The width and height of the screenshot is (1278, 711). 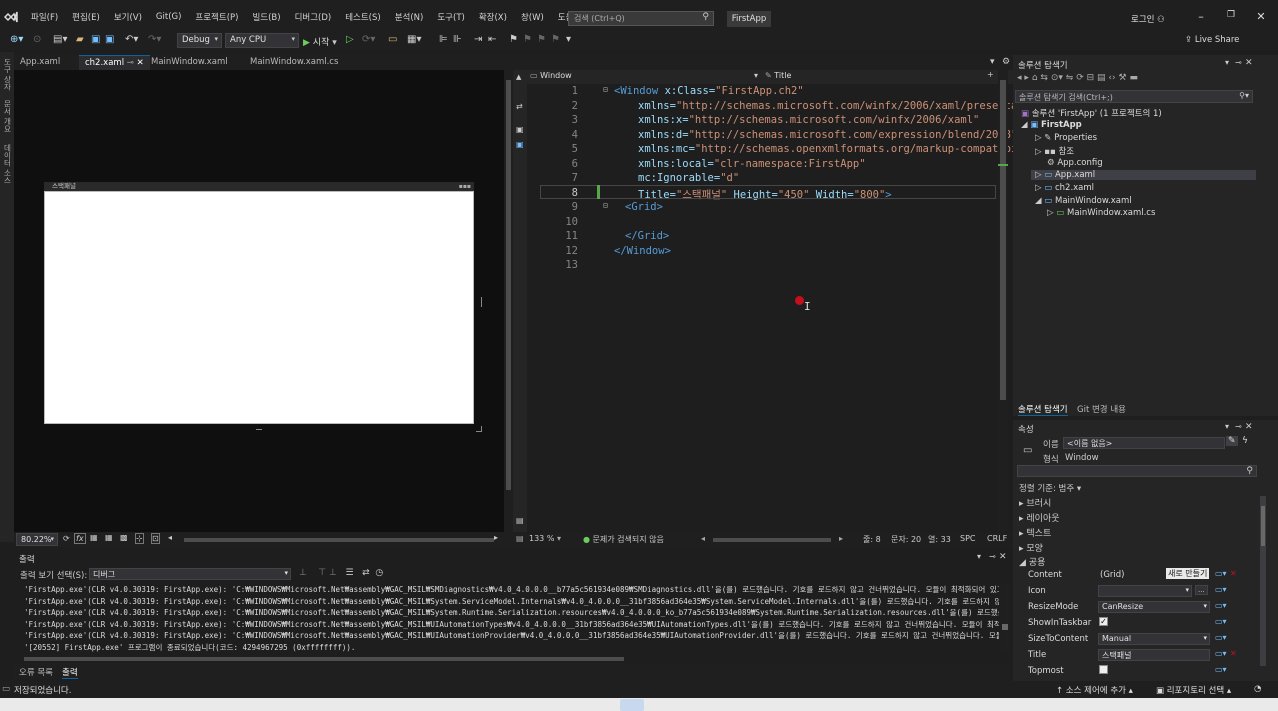 I want to click on category-appearance: ▸ 모양, so click(x=1031, y=547).